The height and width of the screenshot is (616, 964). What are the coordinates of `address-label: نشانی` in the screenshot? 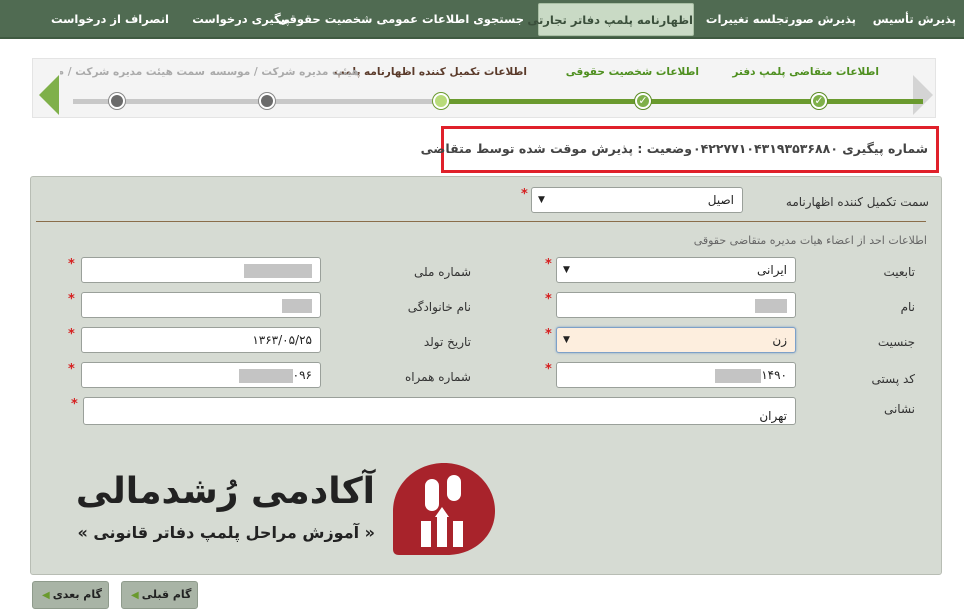 It's located at (899, 409).